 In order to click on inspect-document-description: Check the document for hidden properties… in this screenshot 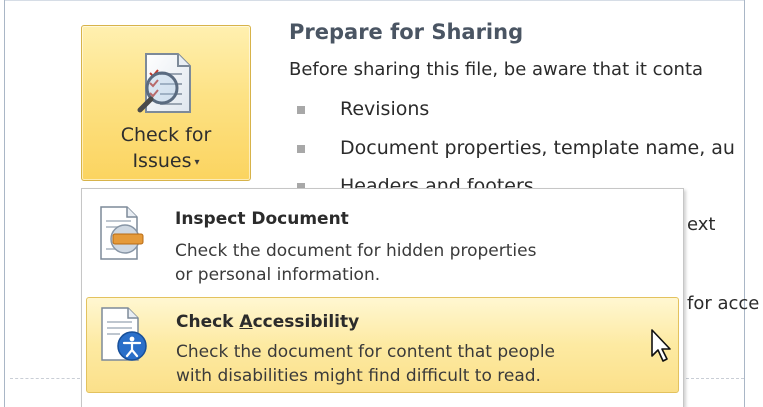, I will do `click(356, 263)`.